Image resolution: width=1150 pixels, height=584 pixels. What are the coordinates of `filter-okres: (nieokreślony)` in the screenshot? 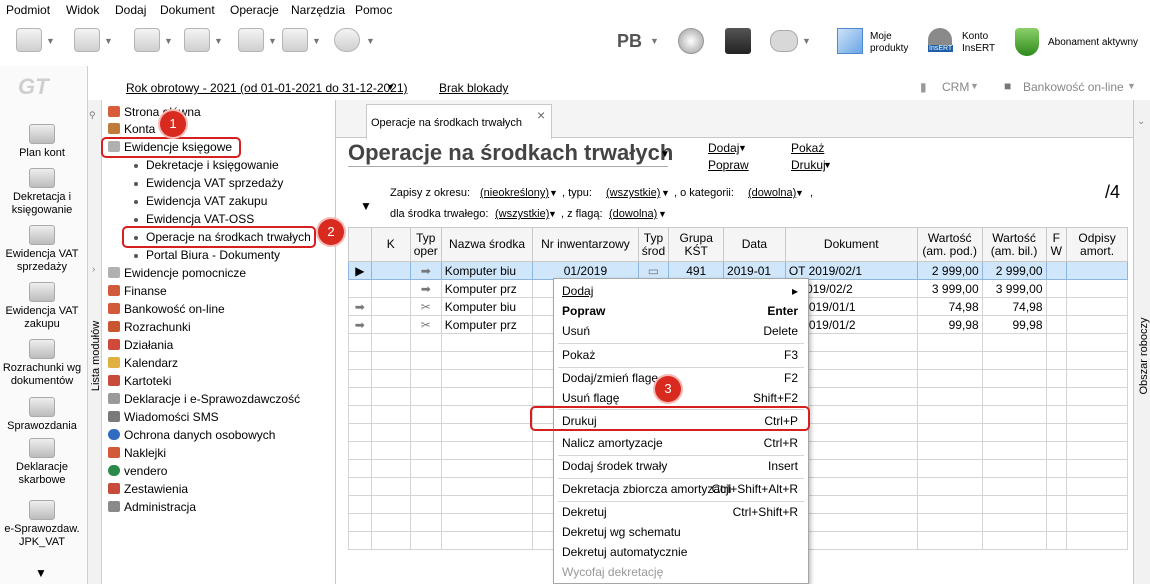 It's located at (514, 193).